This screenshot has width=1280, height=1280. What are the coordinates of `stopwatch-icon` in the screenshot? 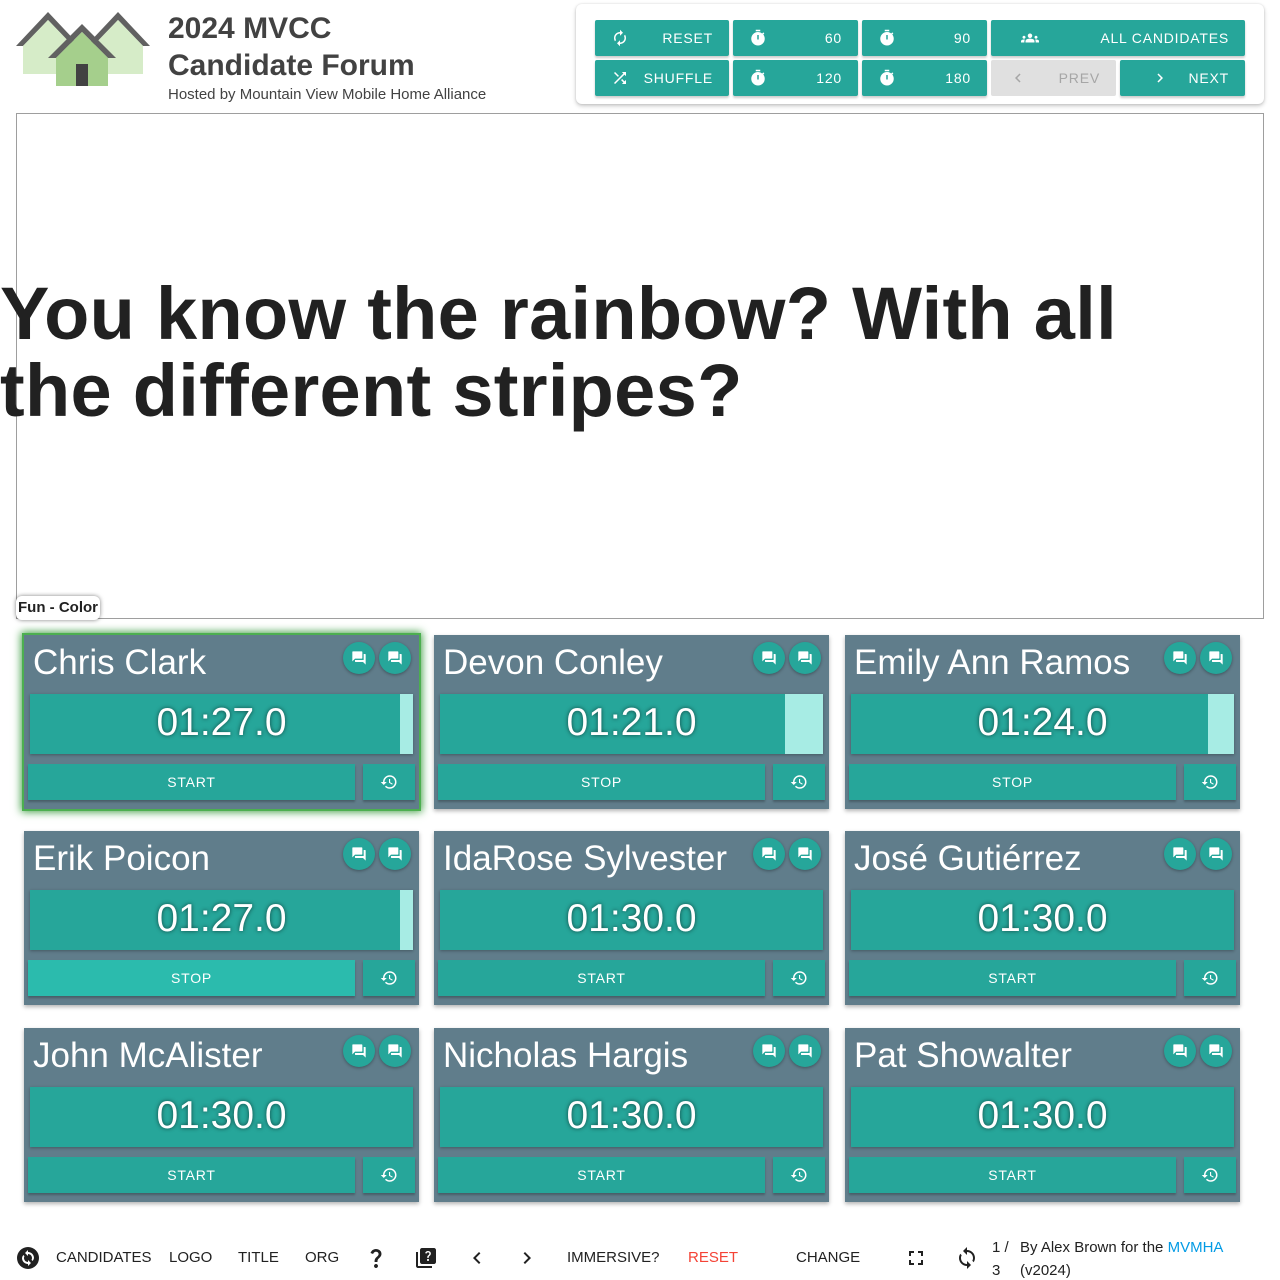 It's located at (887, 77).